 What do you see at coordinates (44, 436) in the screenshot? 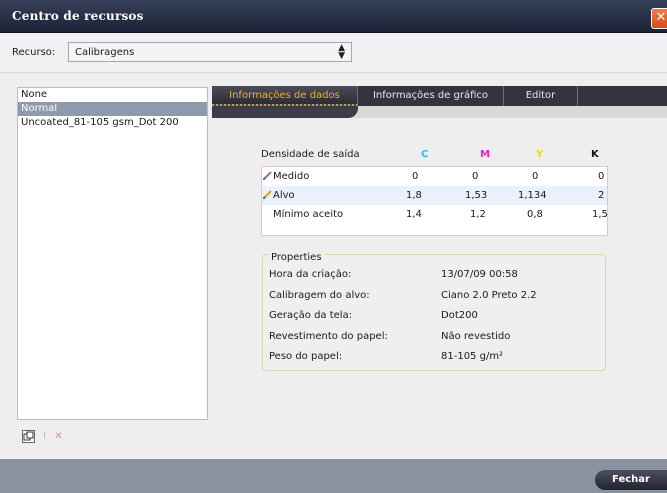
I see `rename-icon: I` at bounding box center [44, 436].